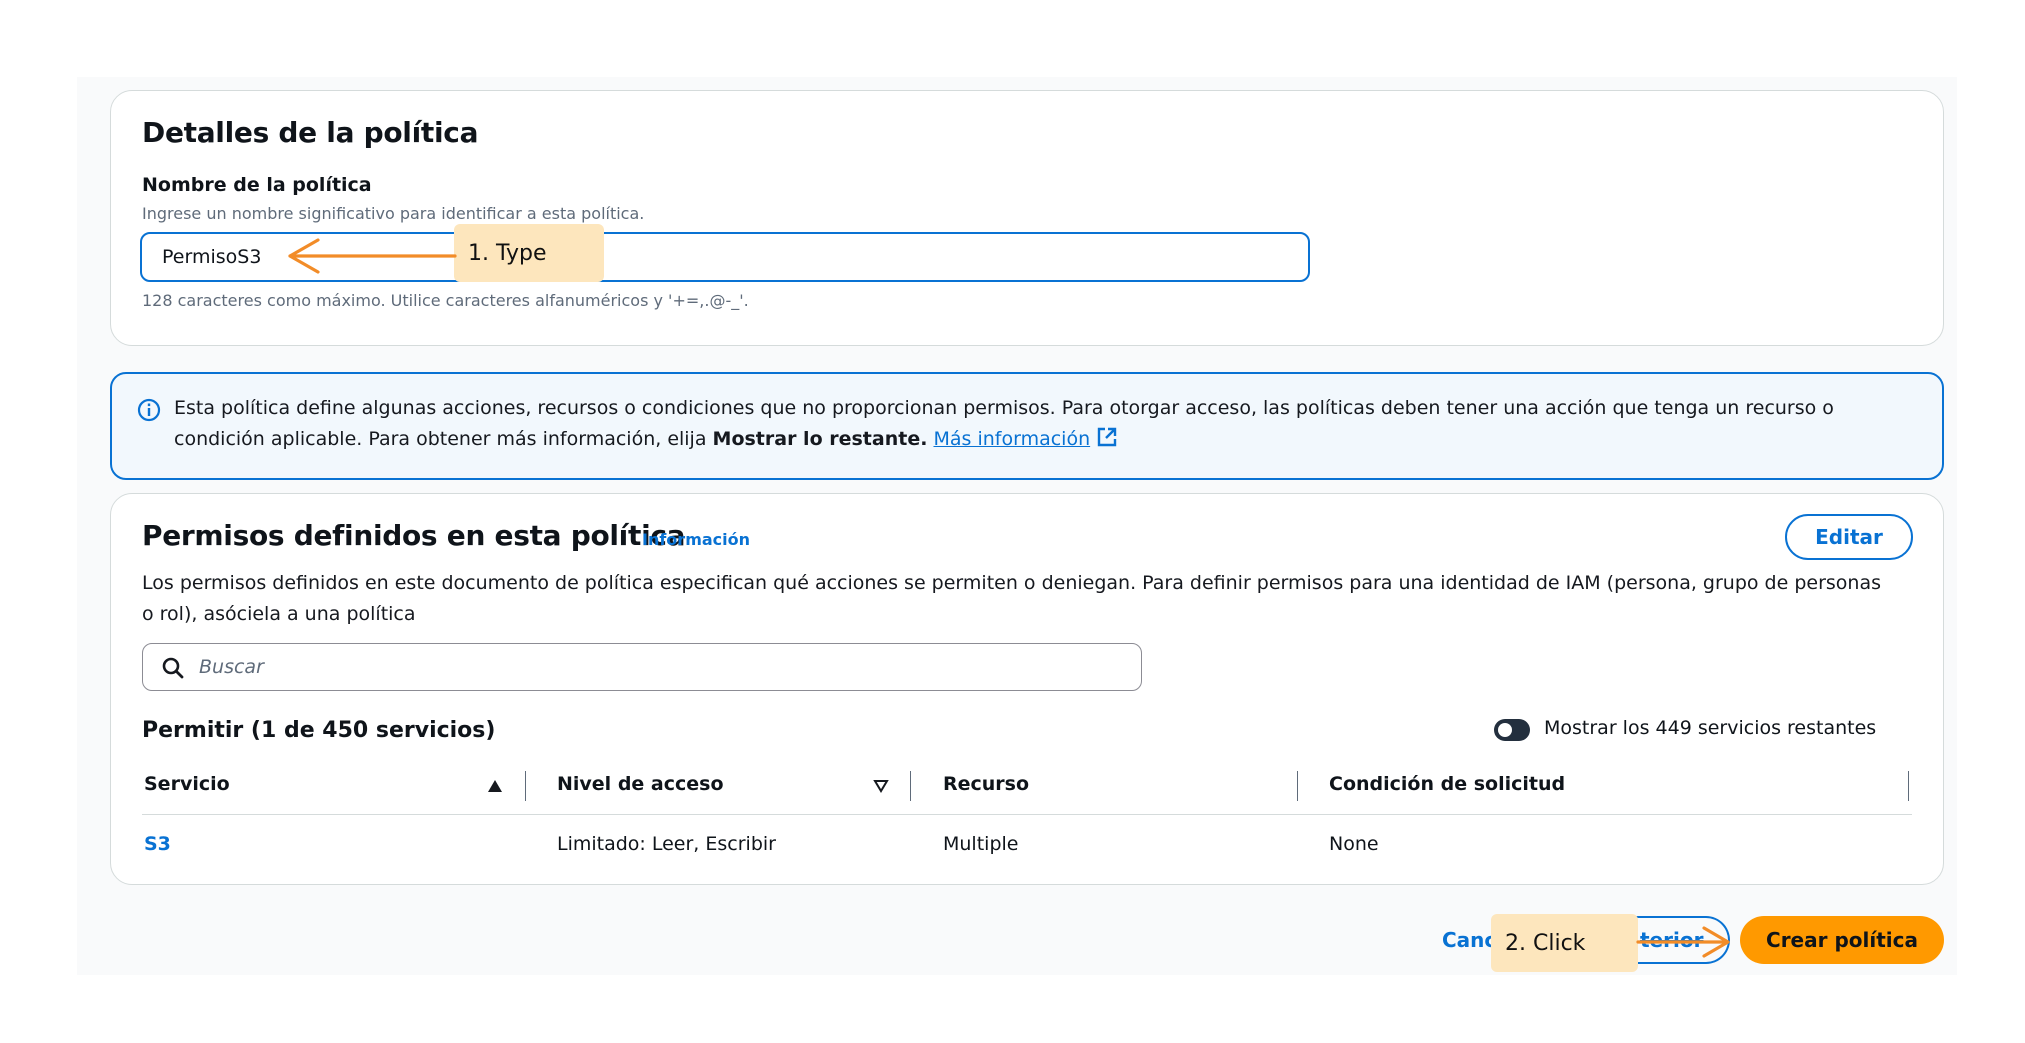 Image resolution: width=2025 pixels, height=1043 pixels. What do you see at coordinates (1469, 940) in the screenshot?
I see `cancel-button: Canc` at bounding box center [1469, 940].